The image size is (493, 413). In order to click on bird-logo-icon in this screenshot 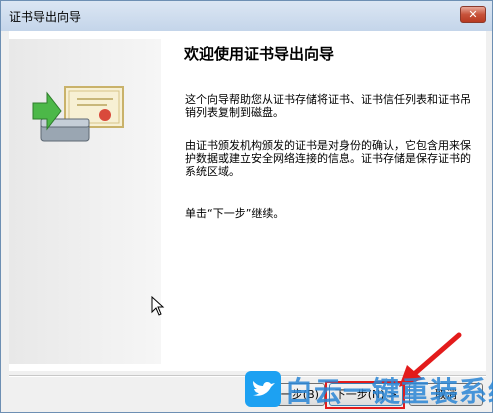, I will do `click(263, 389)`.